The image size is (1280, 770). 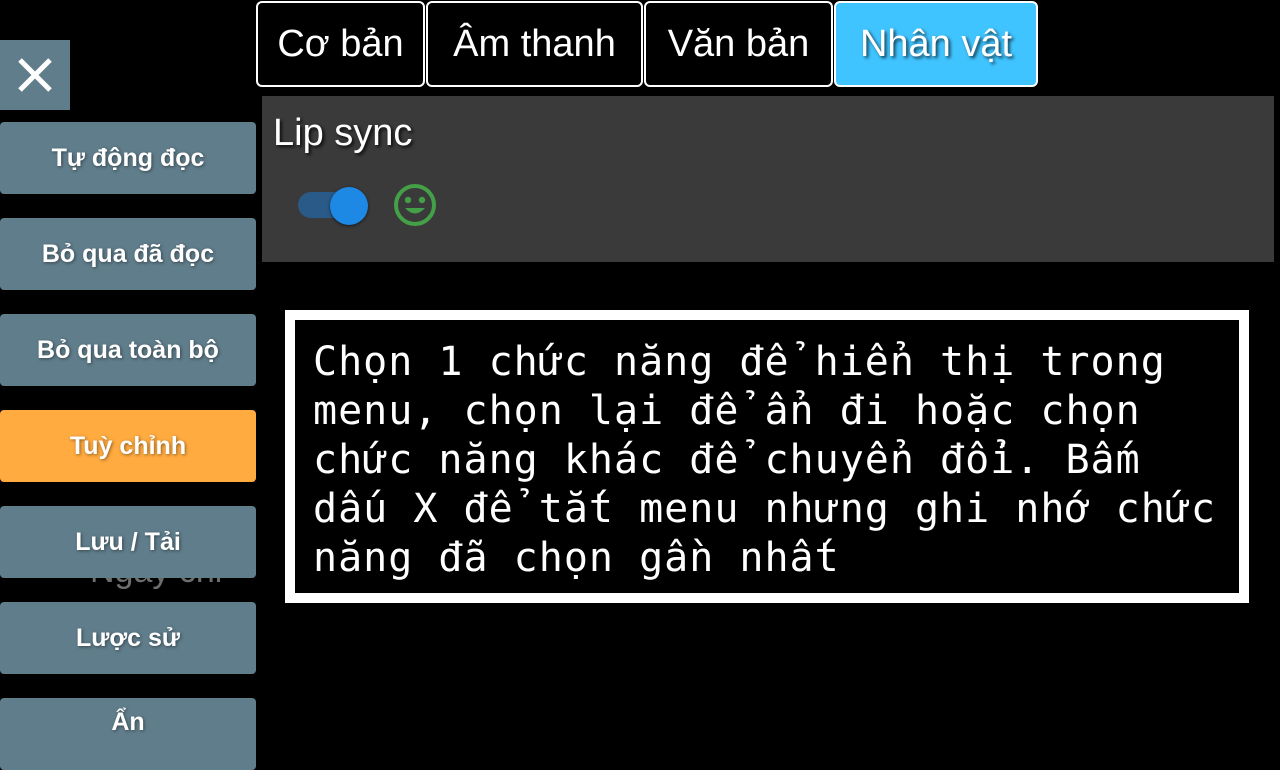 What do you see at coordinates (128, 638) in the screenshot?
I see `sidebar-item-history: Lược sử` at bounding box center [128, 638].